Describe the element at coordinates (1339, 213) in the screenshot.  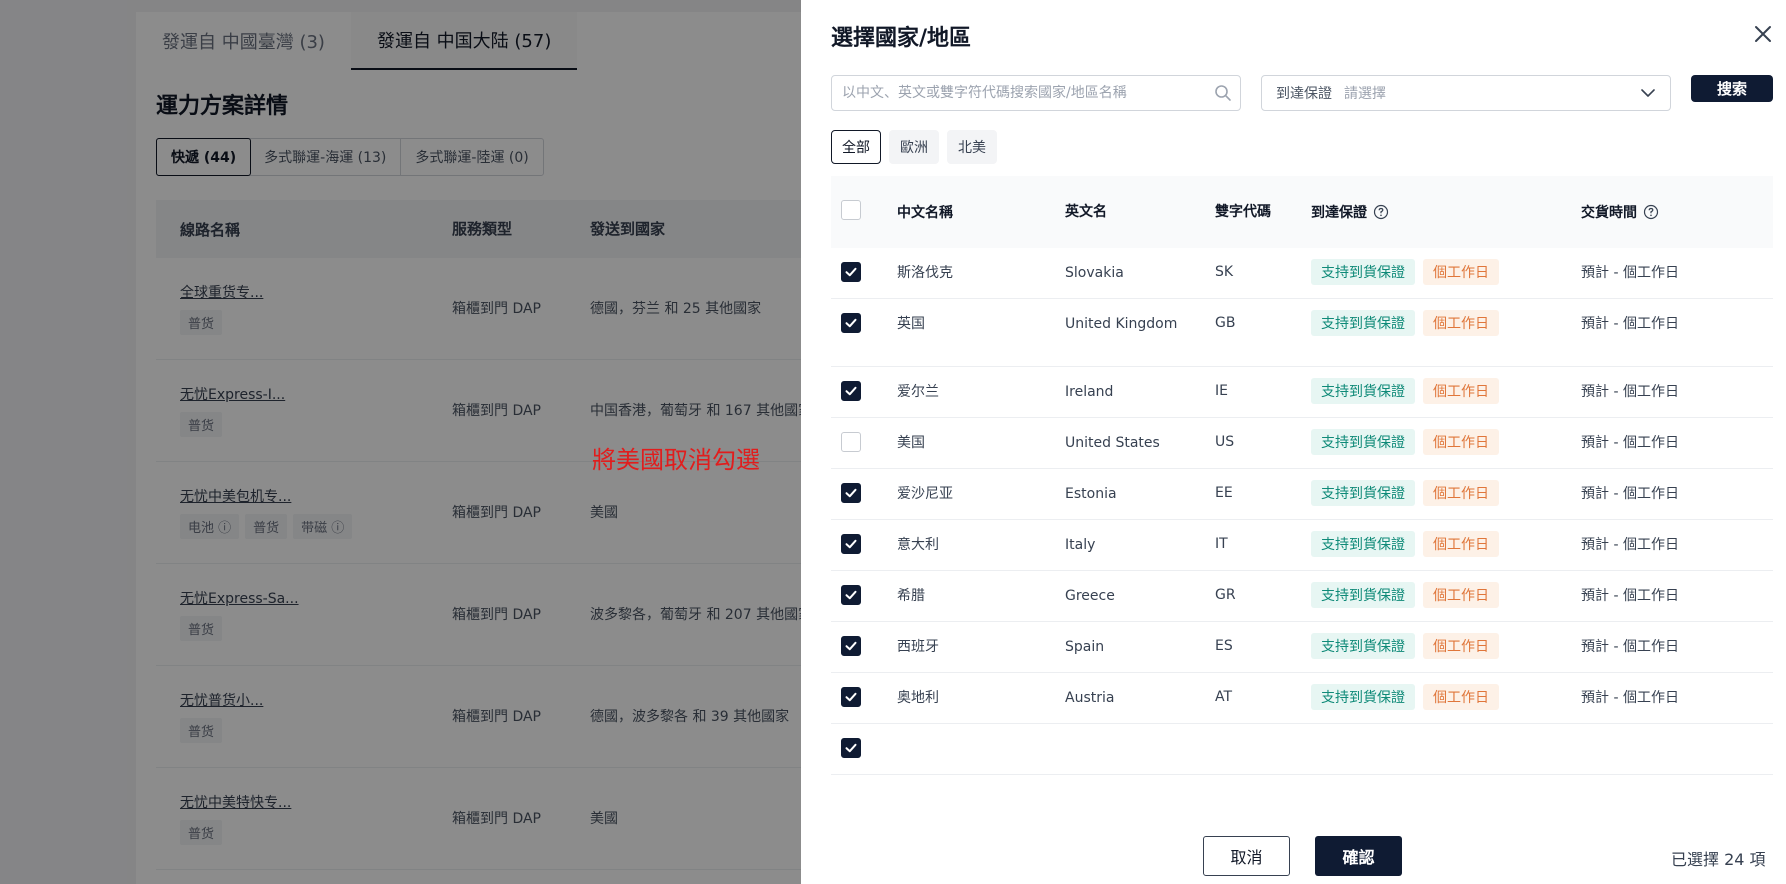
I see `header-guarantee-label: 到達保證` at that location.